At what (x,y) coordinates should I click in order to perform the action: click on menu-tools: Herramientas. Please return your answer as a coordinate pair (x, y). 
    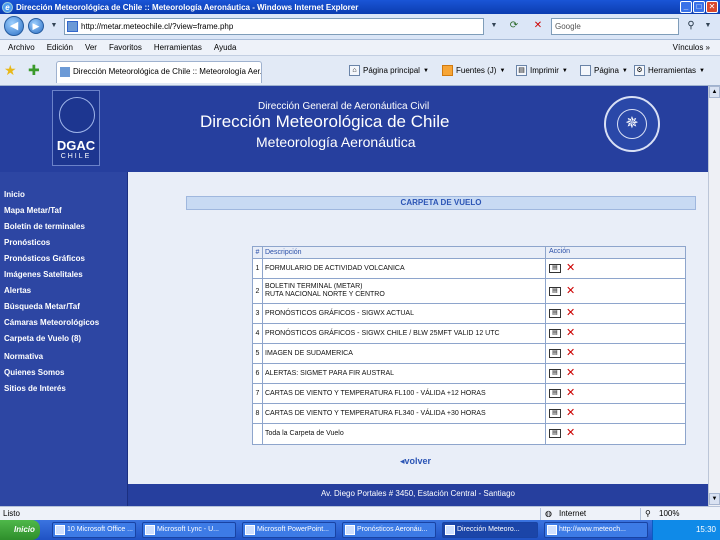
    Looking at the image, I should click on (178, 47).